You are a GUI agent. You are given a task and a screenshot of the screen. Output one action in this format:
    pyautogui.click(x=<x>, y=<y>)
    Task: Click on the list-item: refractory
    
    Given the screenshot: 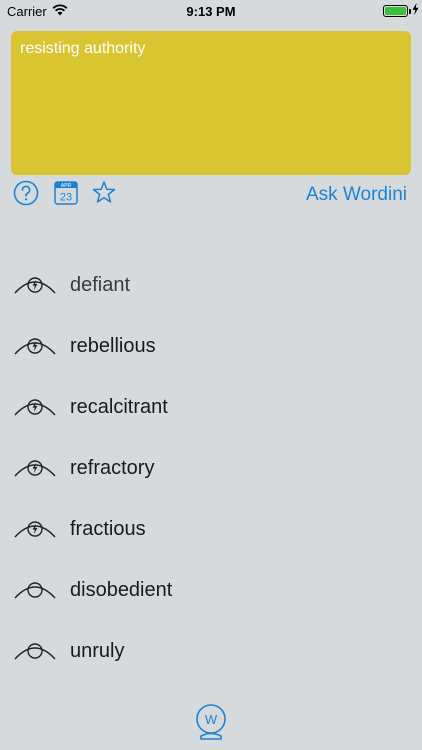 What is the action you would take?
    pyautogui.click(x=211, y=468)
    